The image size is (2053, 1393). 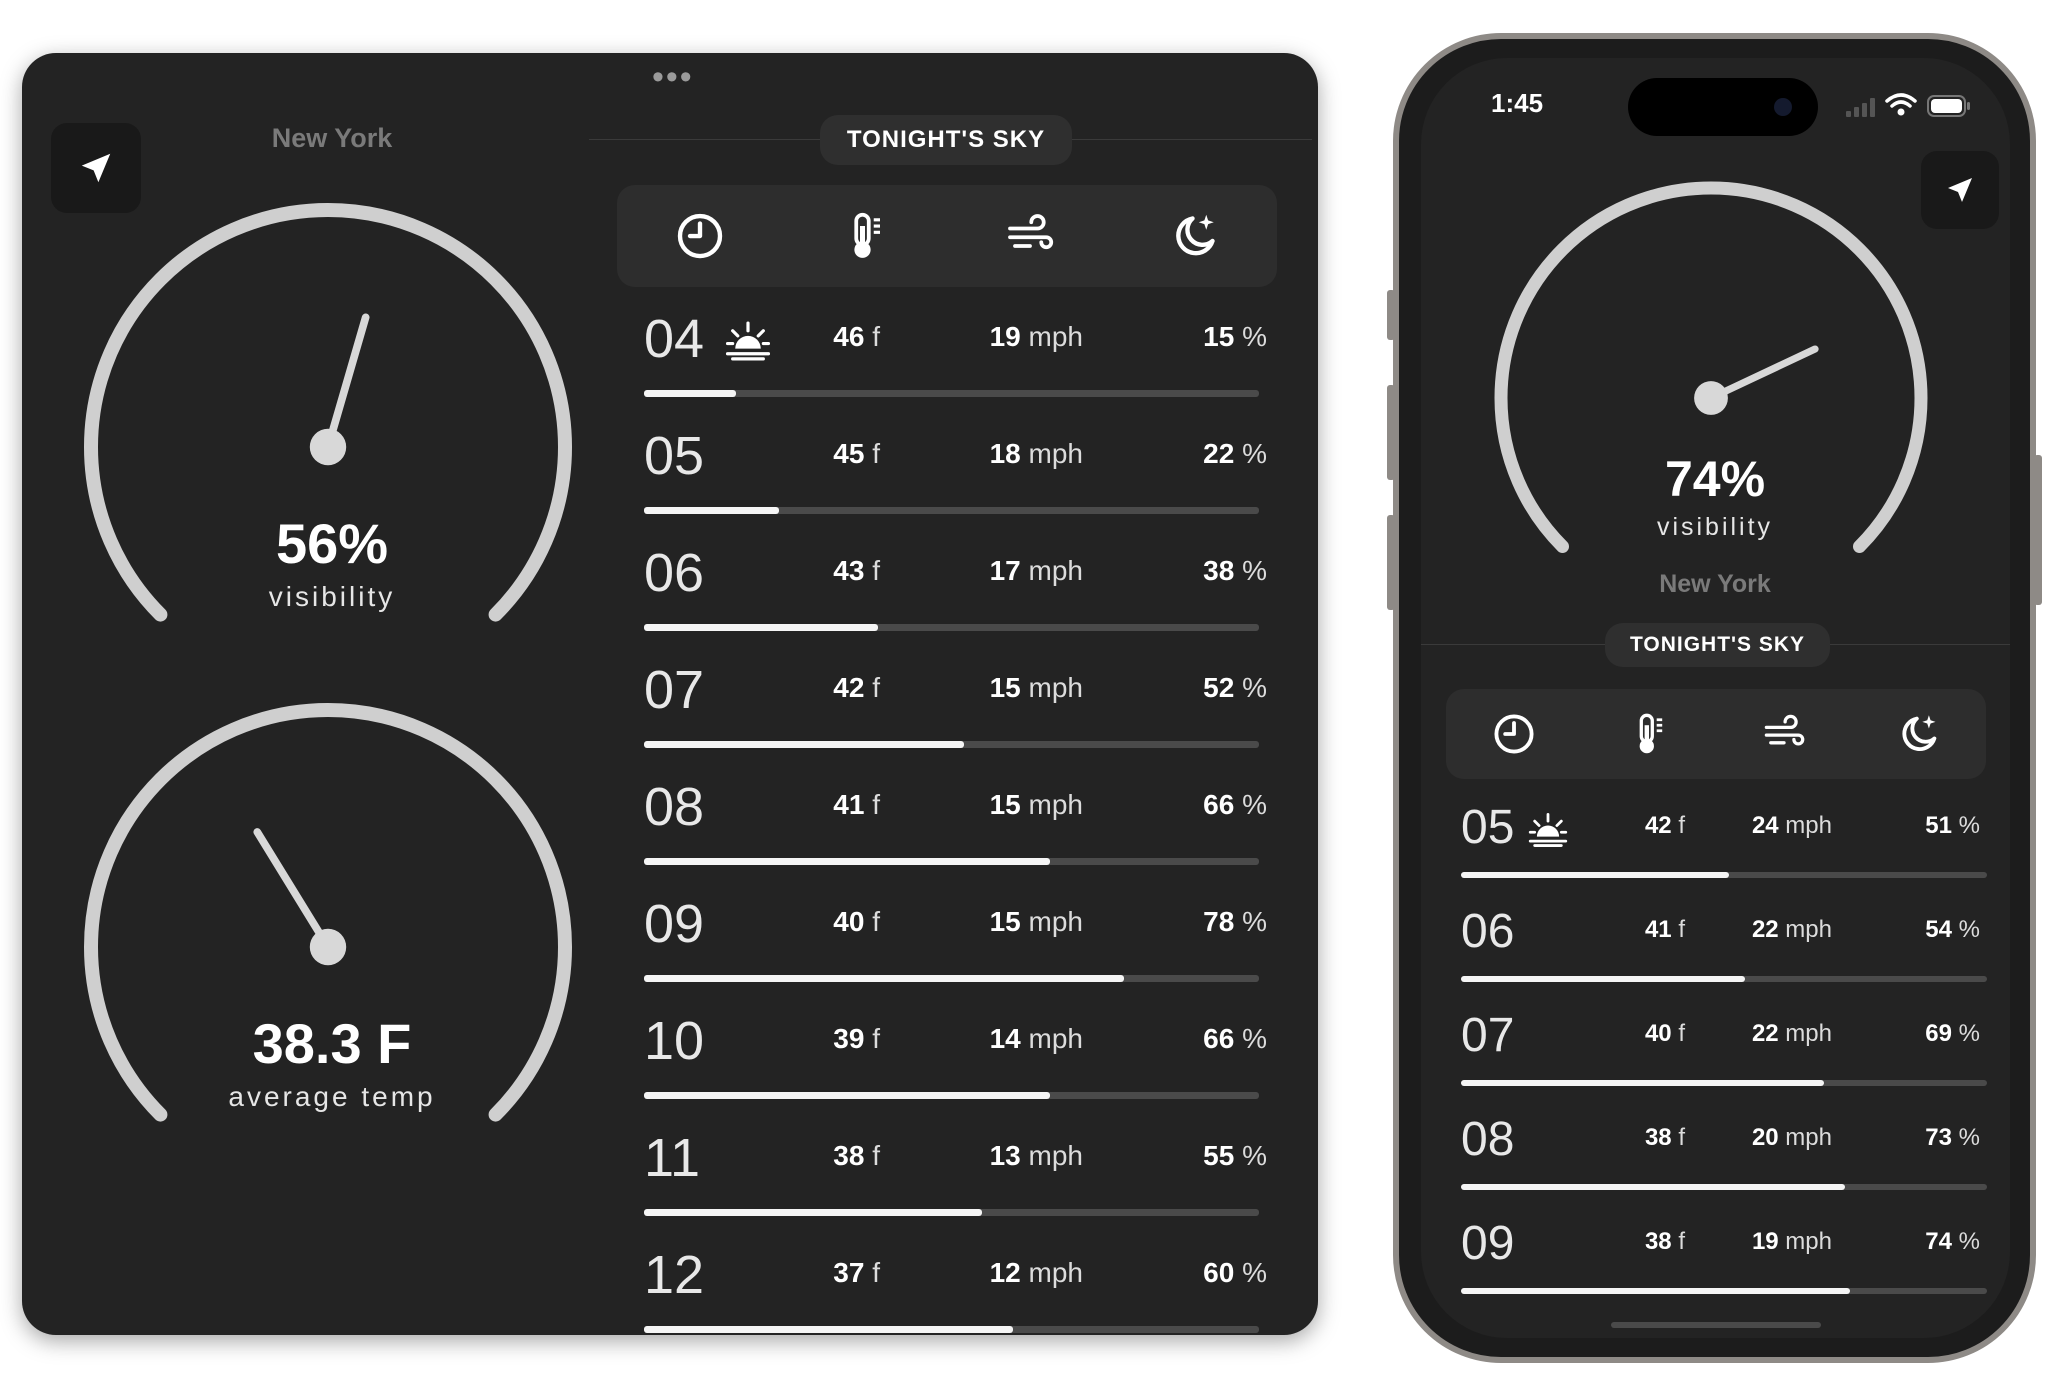 I want to click on hour-label: 09, so click(x=1488, y=1243).